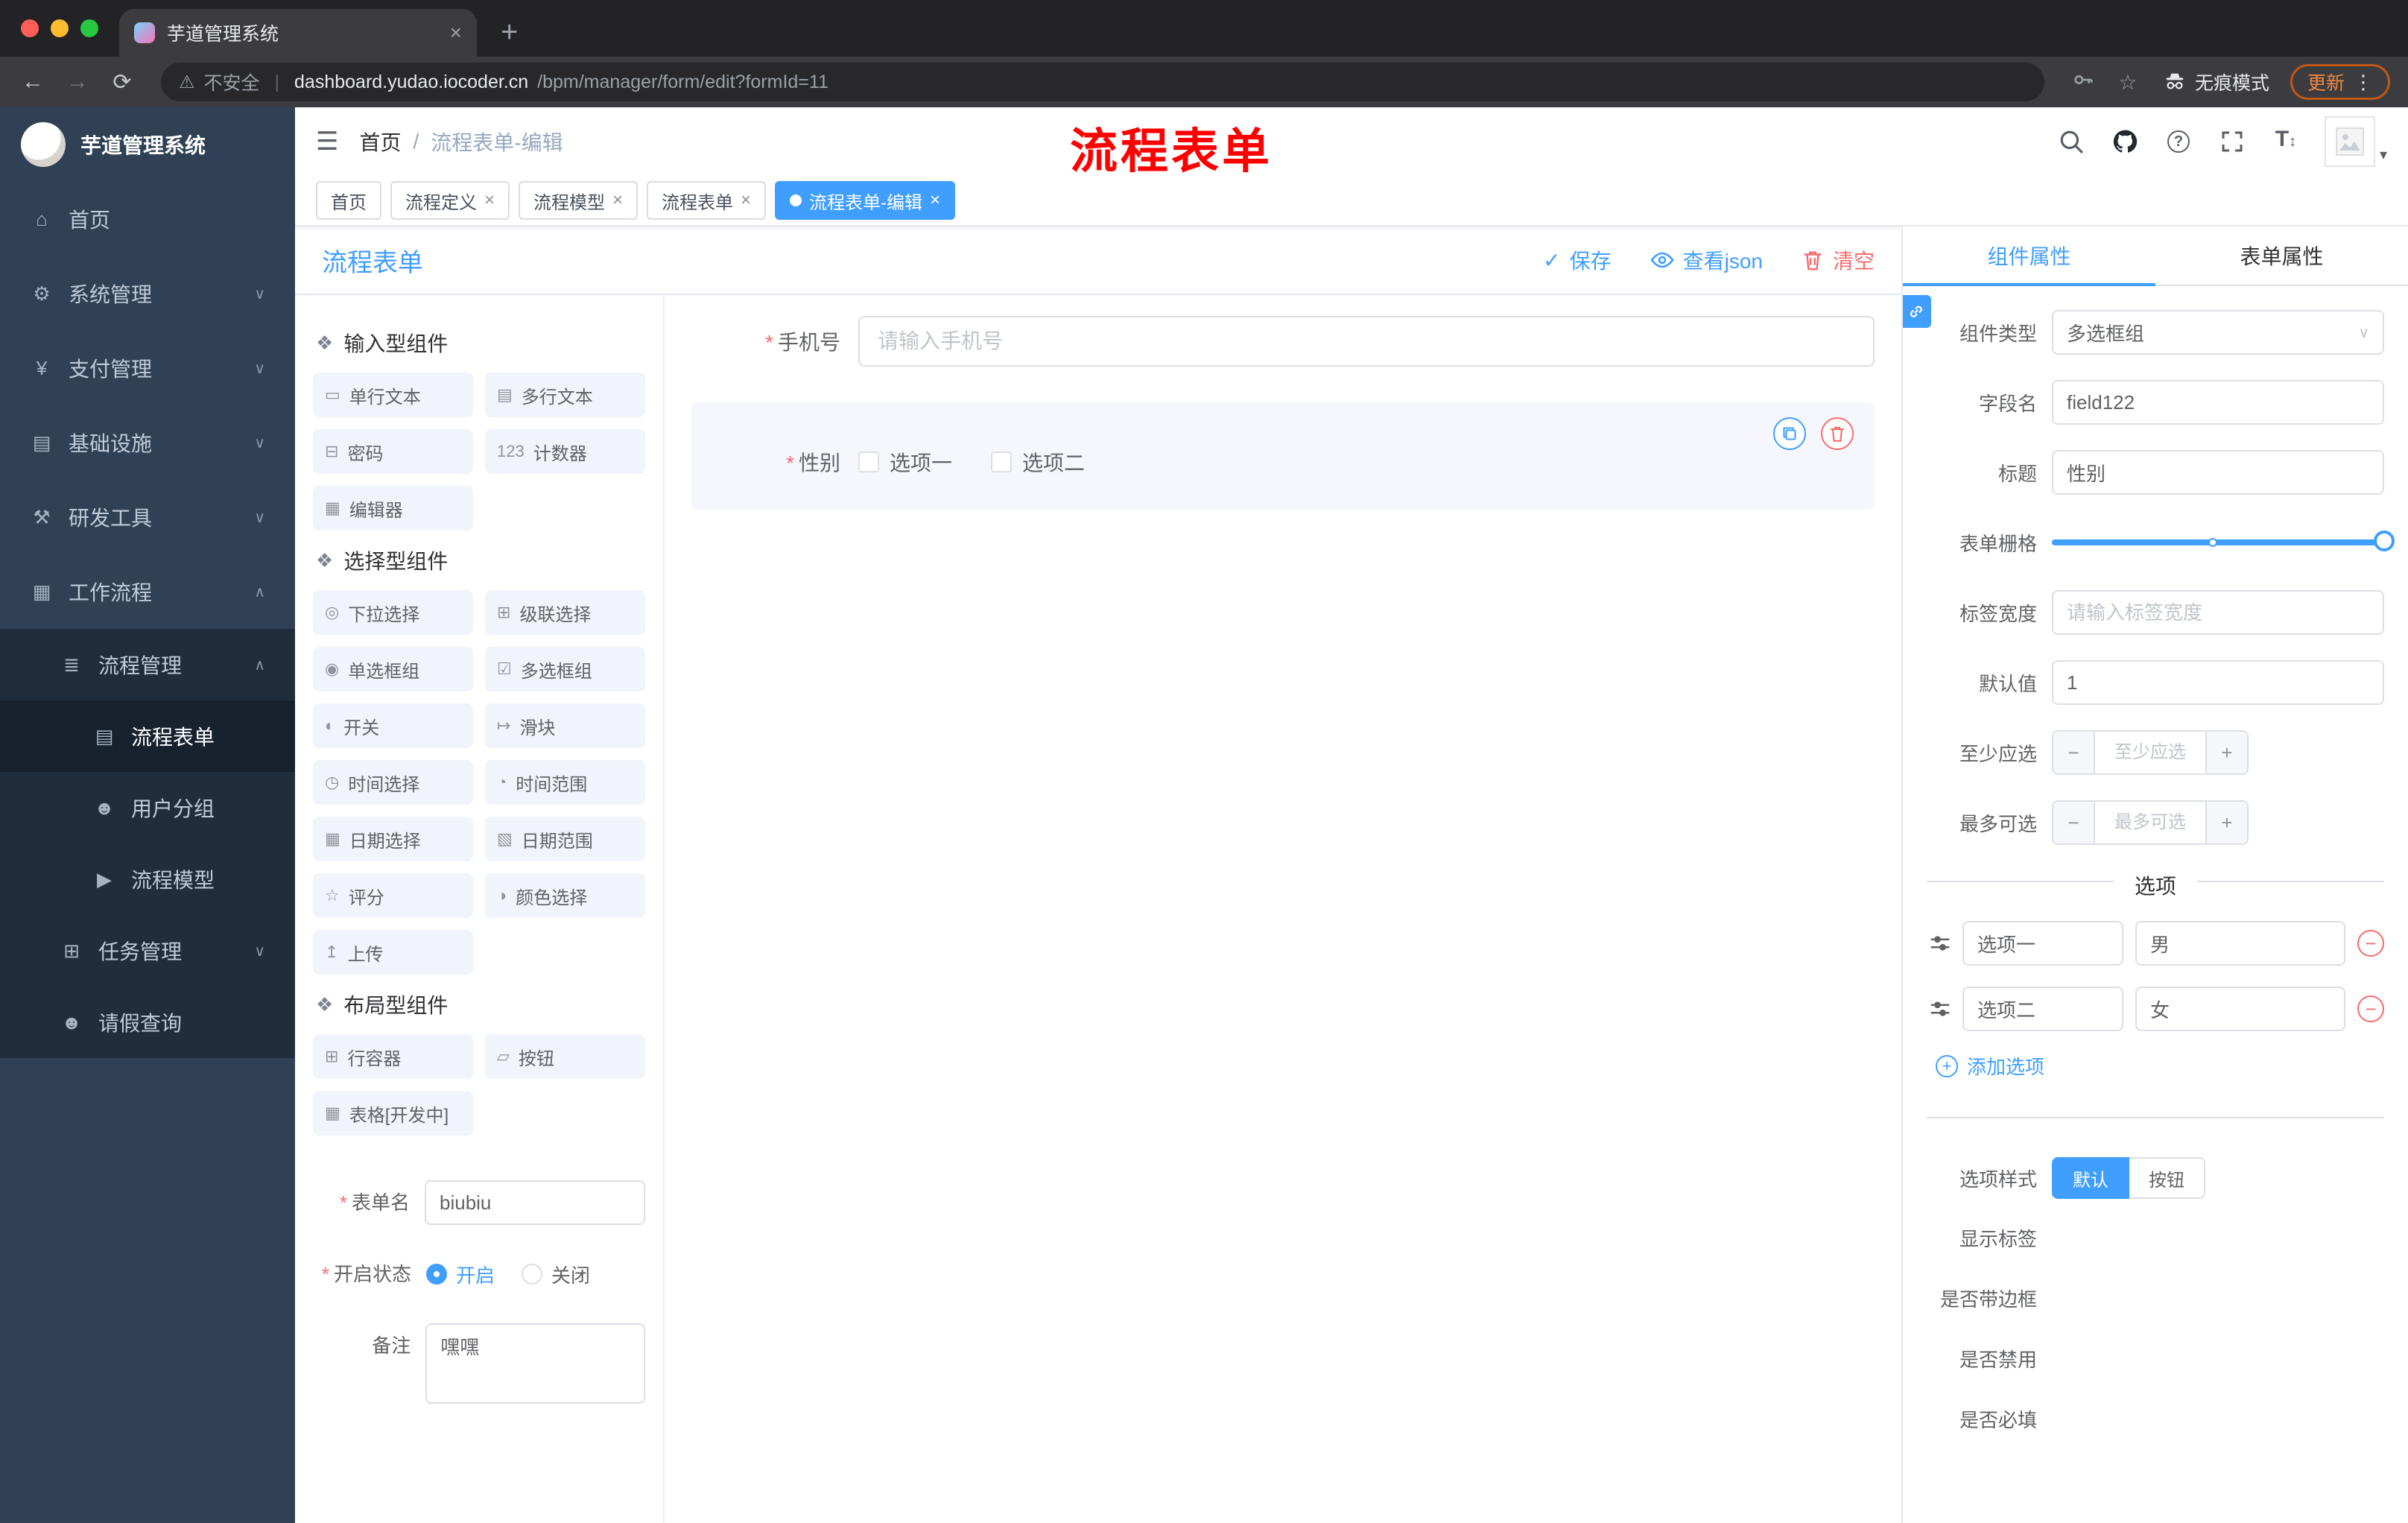  I want to click on palette-item-multi-text: ▤ 多行文本, so click(565, 395).